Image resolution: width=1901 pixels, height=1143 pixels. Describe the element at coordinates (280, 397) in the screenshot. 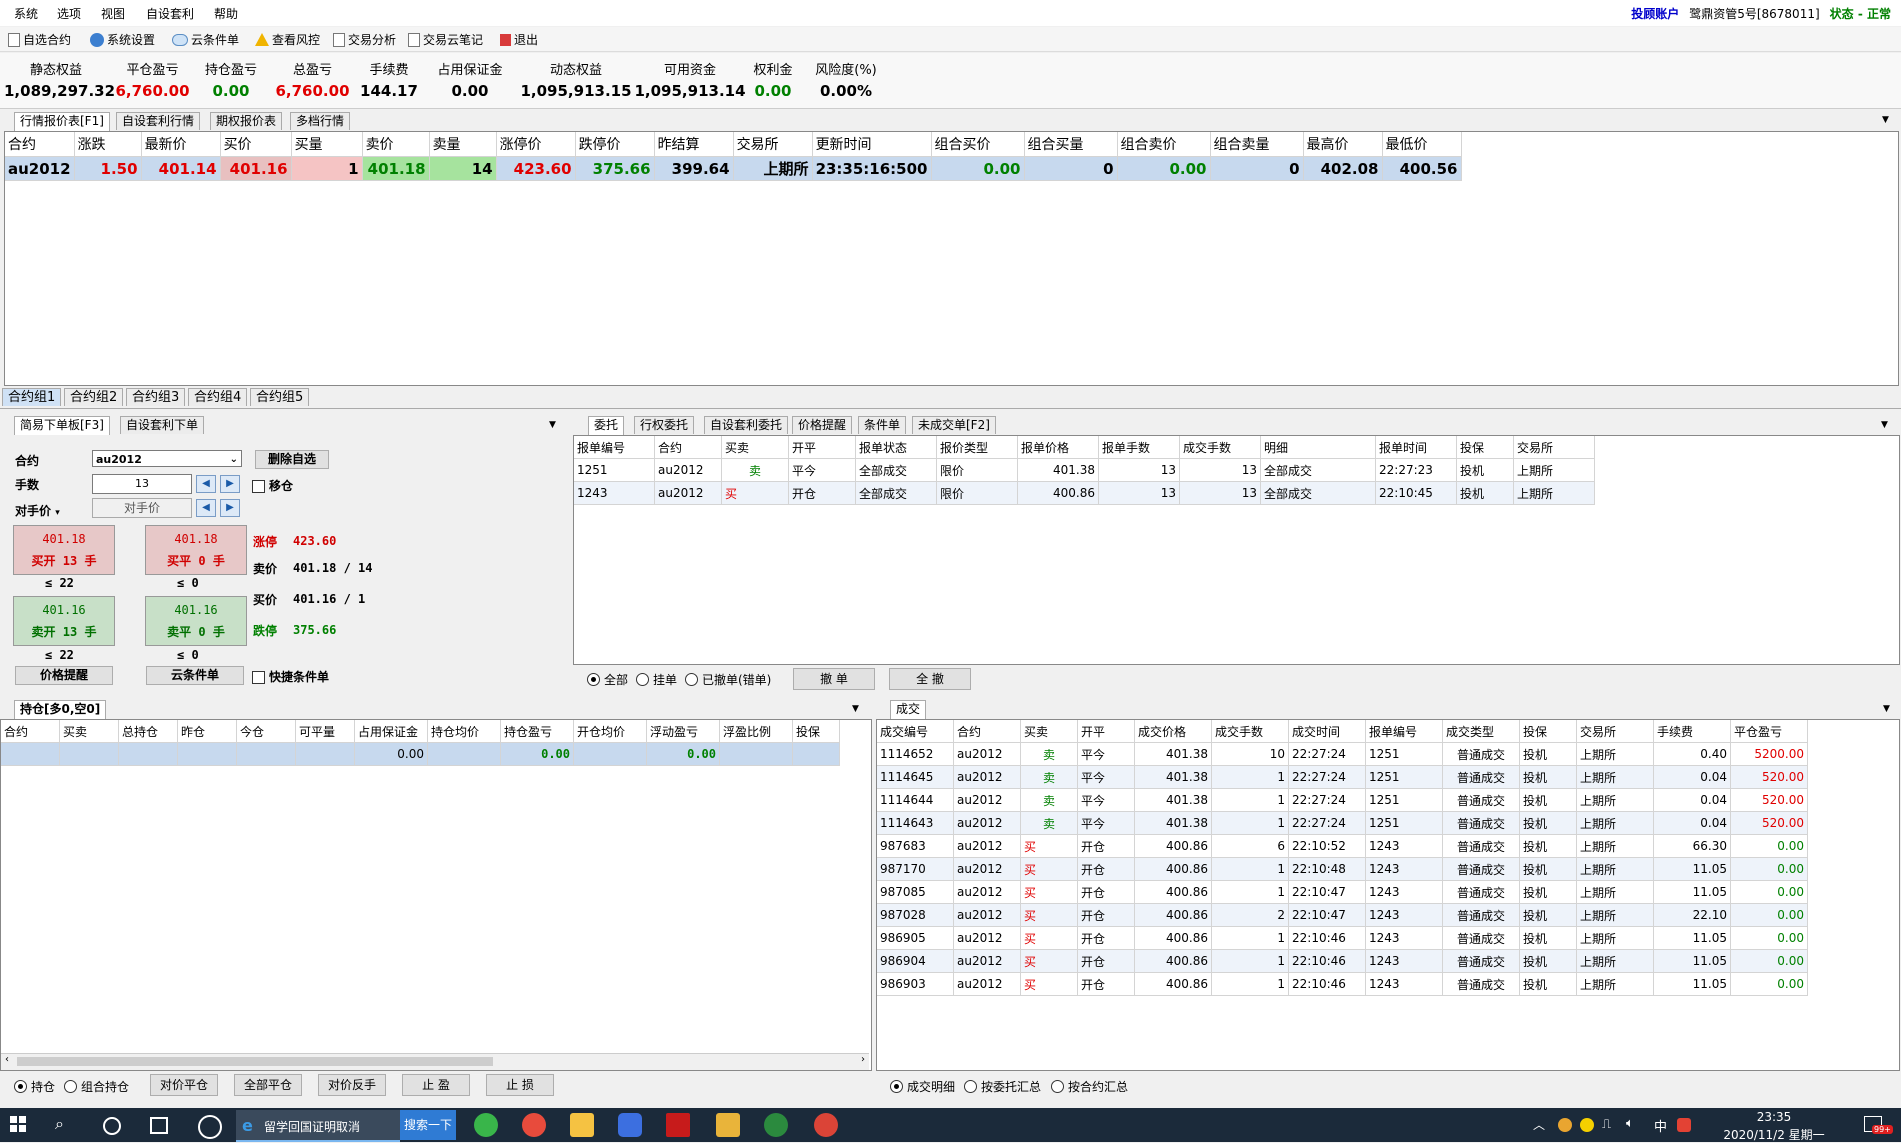

I see `tab-group-5: 合约组5` at that location.